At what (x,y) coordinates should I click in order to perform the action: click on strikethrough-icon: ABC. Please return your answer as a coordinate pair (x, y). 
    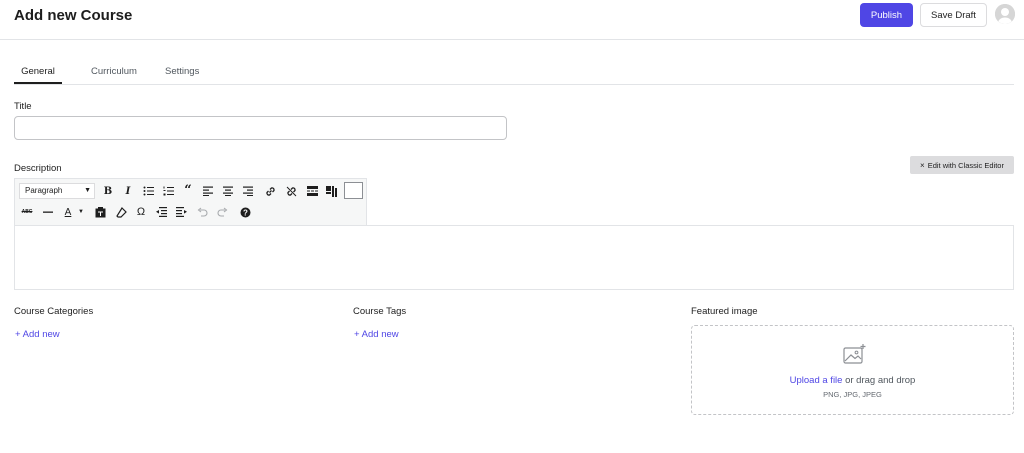
    Looking at the image, I should click on (27, 212).